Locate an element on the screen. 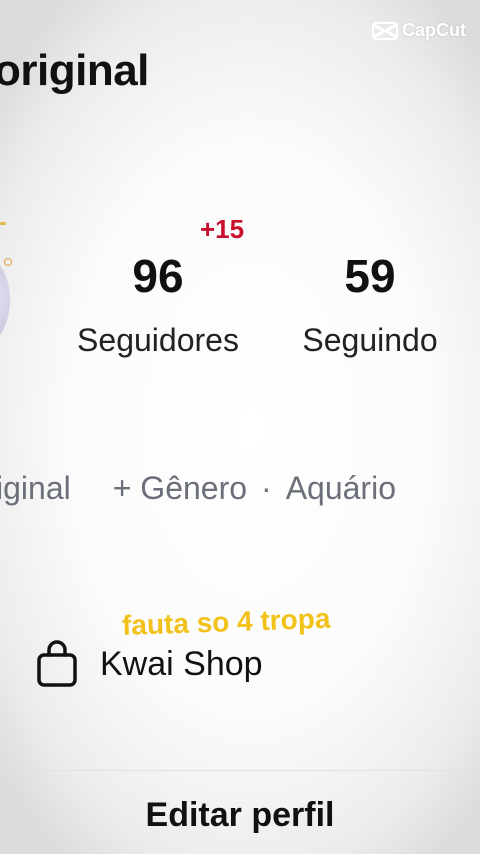 Image resolution: width=480 pixels, height=854 pixels. kwai-shop-label: Kwai Shop is located at coordinates (181, 663).